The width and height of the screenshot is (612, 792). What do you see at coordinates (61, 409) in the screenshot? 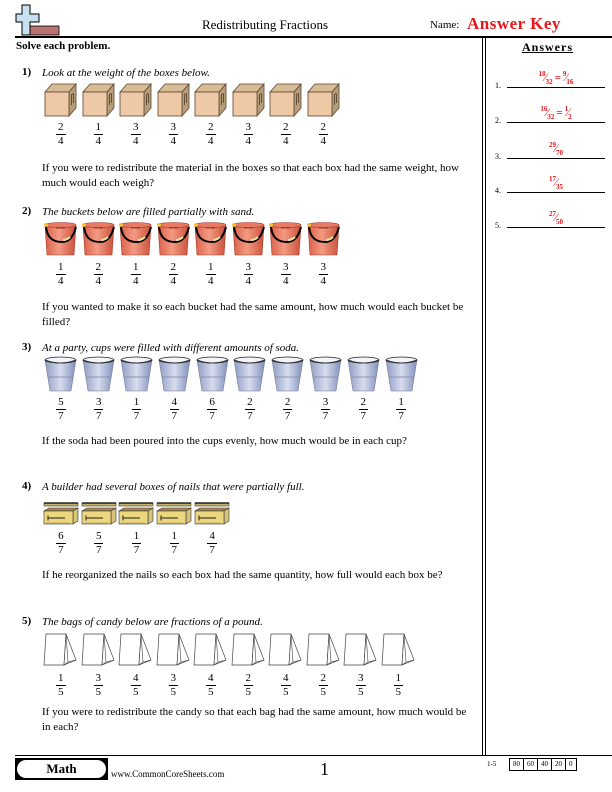
I see `fraction: 57` at bounding box center [61, 409].